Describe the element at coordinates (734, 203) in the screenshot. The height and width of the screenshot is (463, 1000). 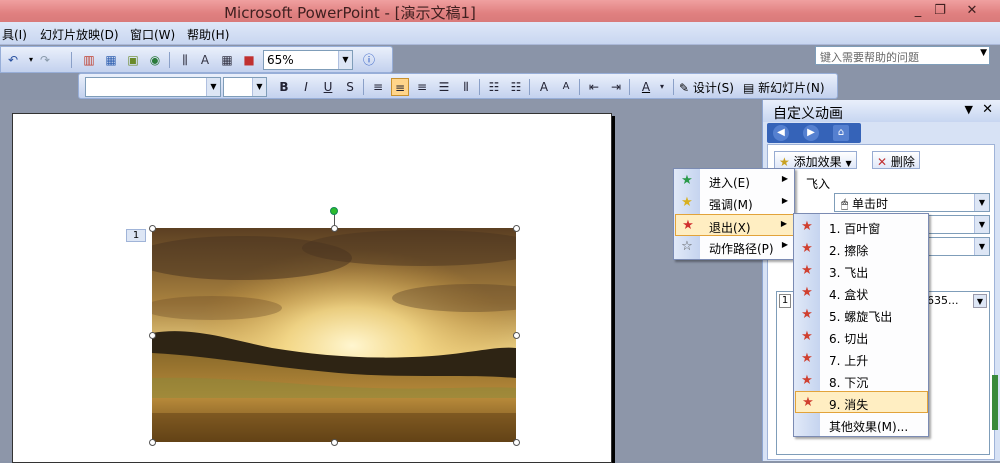
I see `menu-item-emphasis: ★ 强调(M) ▶` at that location.